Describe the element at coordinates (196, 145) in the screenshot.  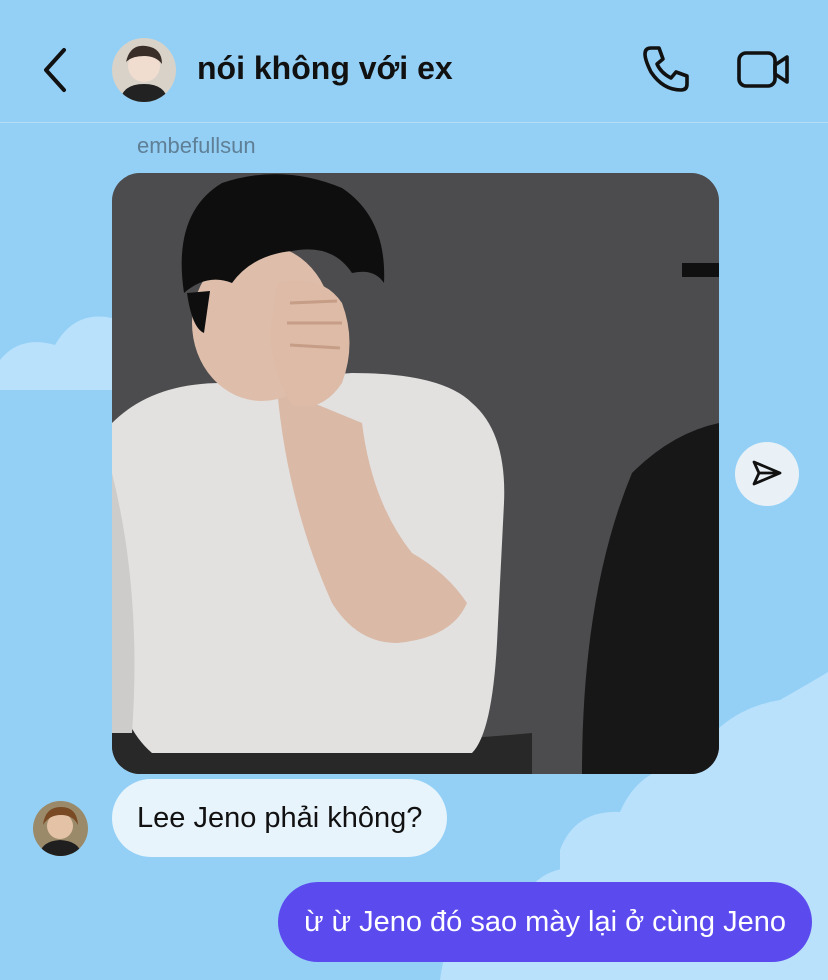
I see `sender-username: embefullsun` at that location.